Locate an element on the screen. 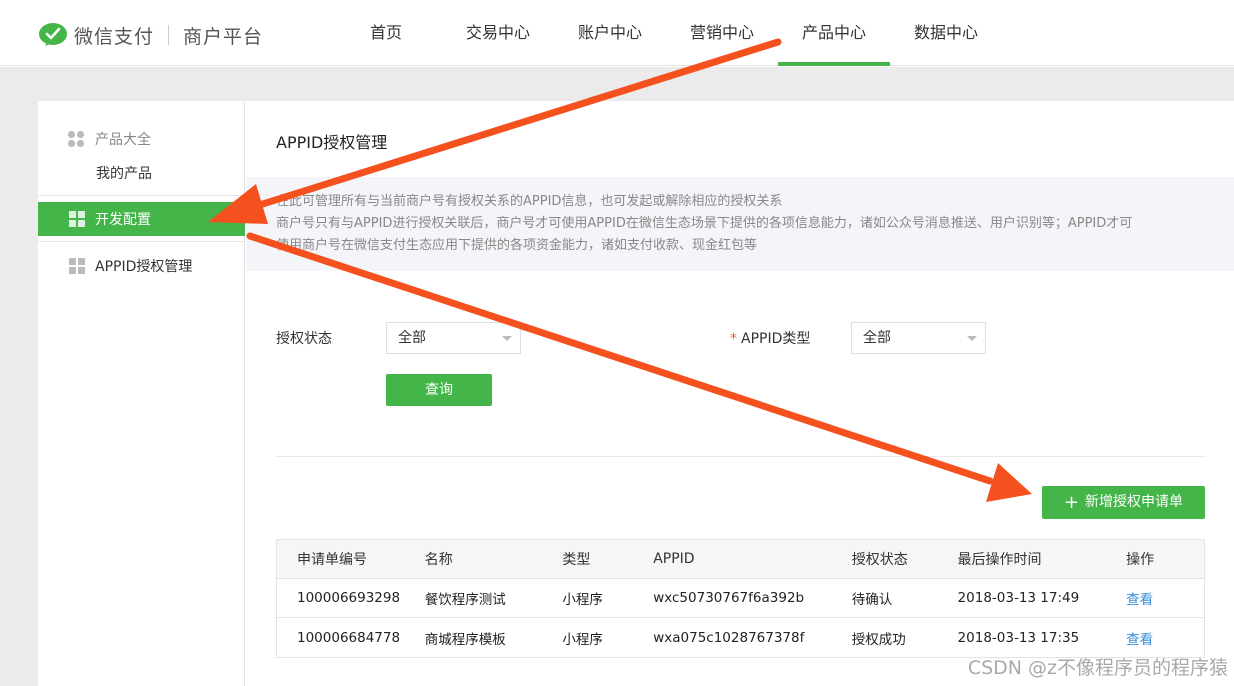 The height and width of the screenshot is (686, 1234). sidebar-item-dev-config: 开发配置 is located at coordinates (141, 219).